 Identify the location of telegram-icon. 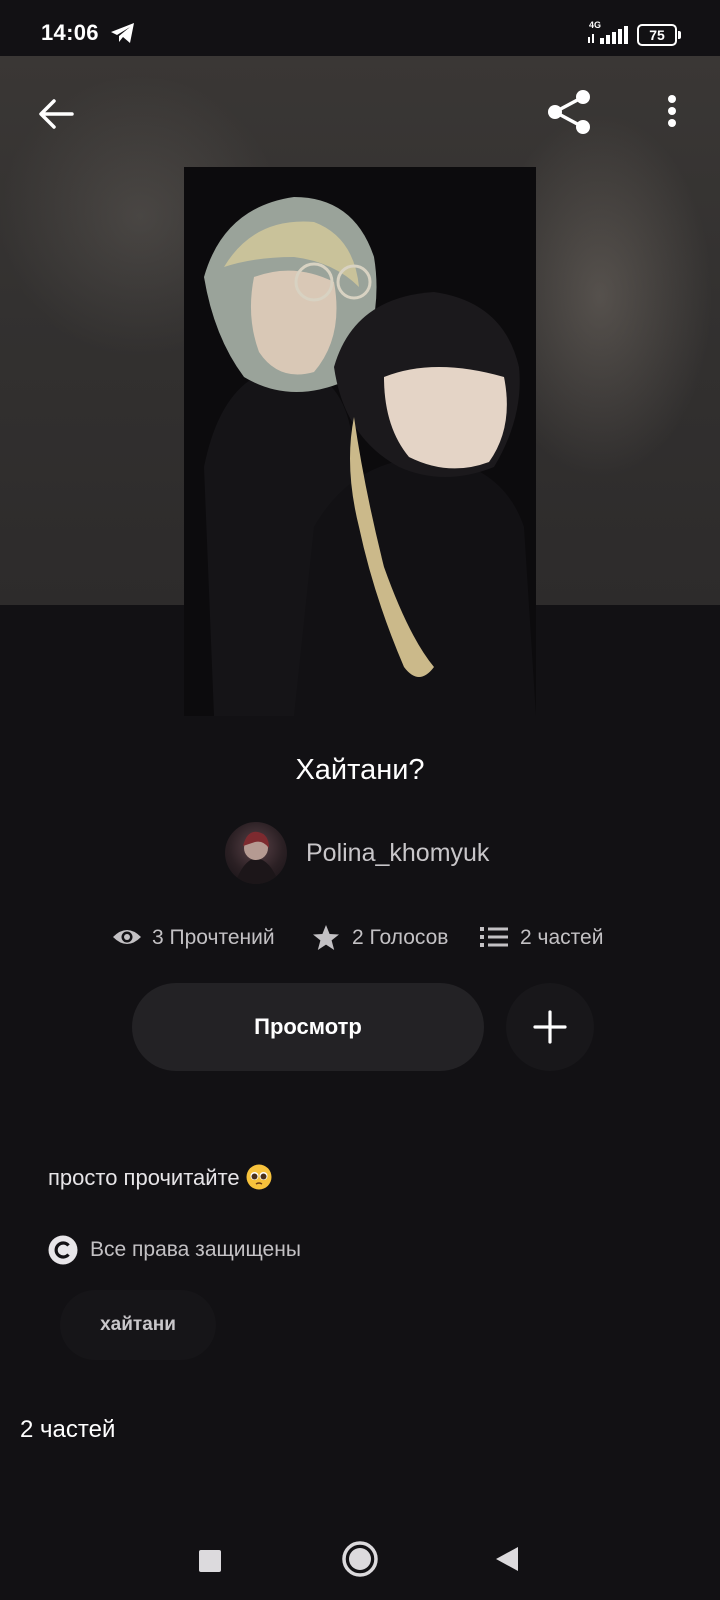
(122, 33).